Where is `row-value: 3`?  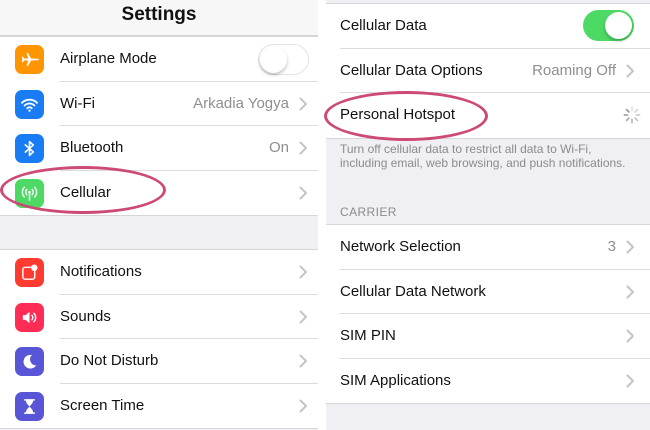
row-value: 3 is located at coordinates (611, 246).